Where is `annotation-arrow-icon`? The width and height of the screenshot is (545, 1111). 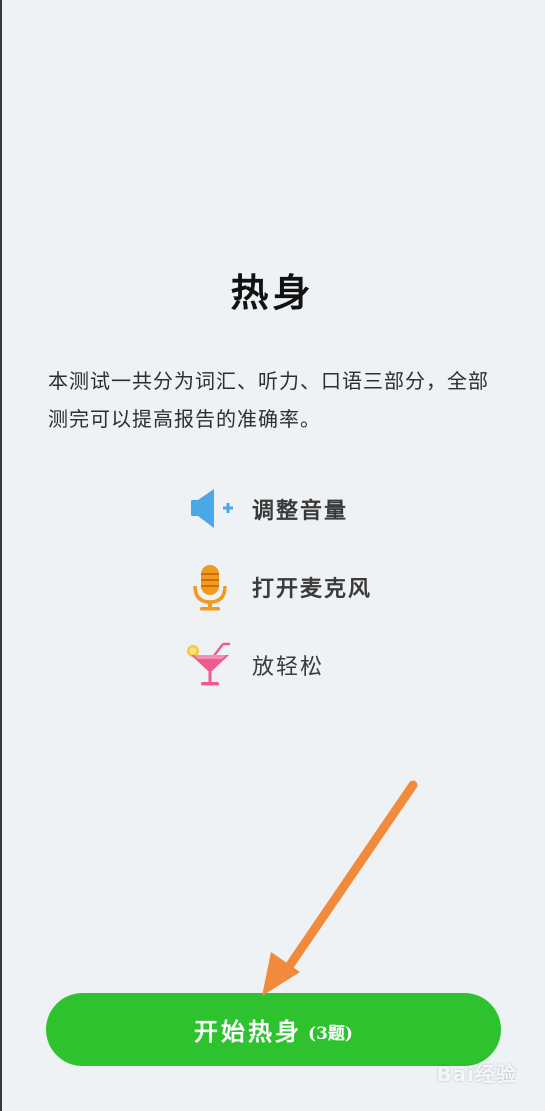
annotation-arrow-icon is located at coordinates (340, 888).